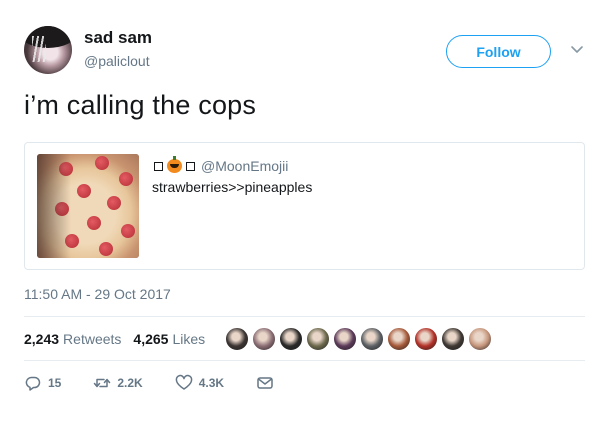 Image resolution: width=616 pixels, height=421 pixels. I want to click on reply-count: 15, so click(55, 383).